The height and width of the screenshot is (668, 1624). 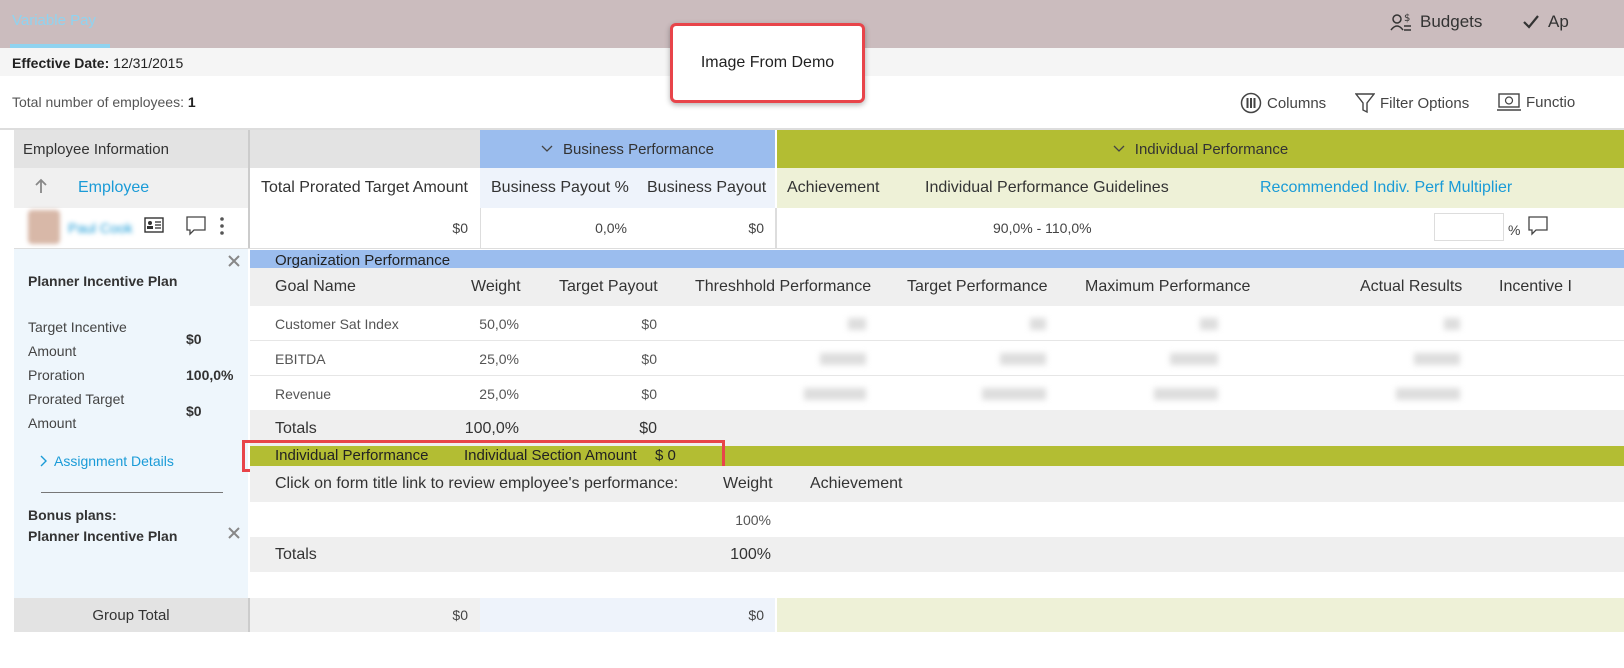 What do you see at coordinates (296, 428) in the screenshot?
I see `org-totals-label: Totals` at bounding box center [296, 428].